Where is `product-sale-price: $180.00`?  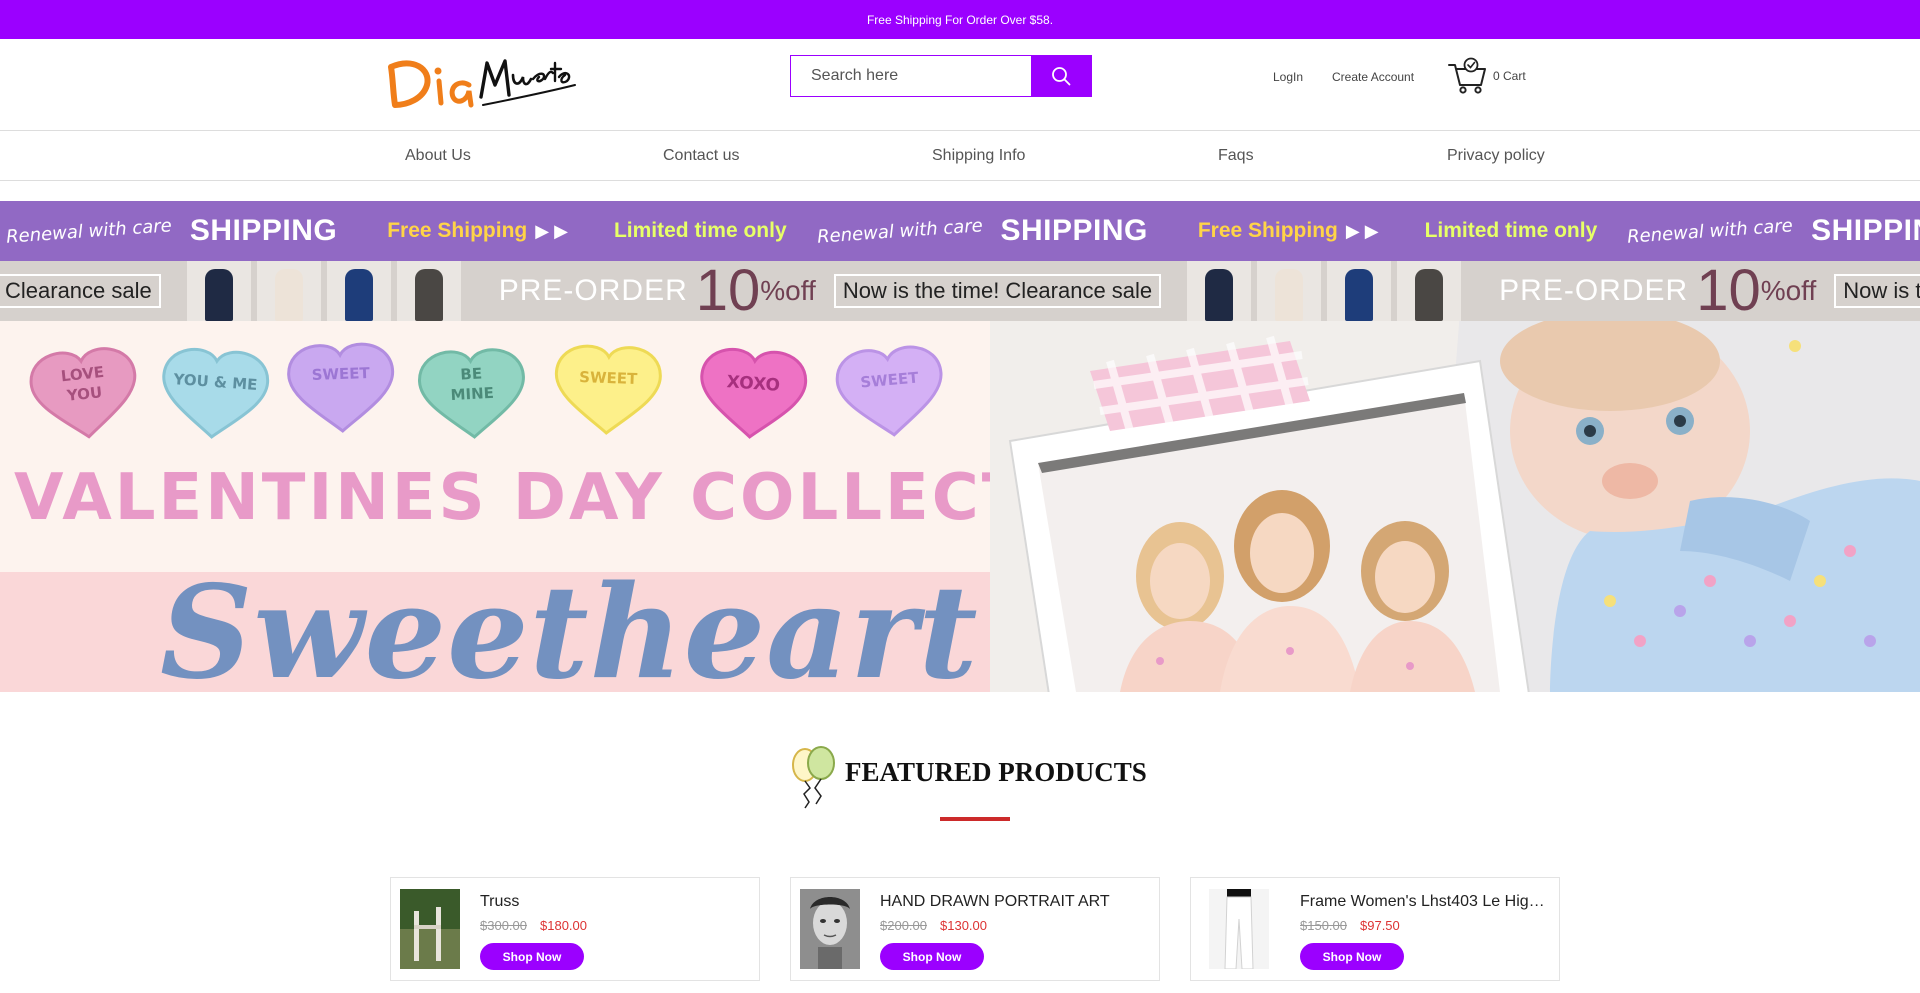 product-sale-price: $180.00 is located at coordinates (563, 925).